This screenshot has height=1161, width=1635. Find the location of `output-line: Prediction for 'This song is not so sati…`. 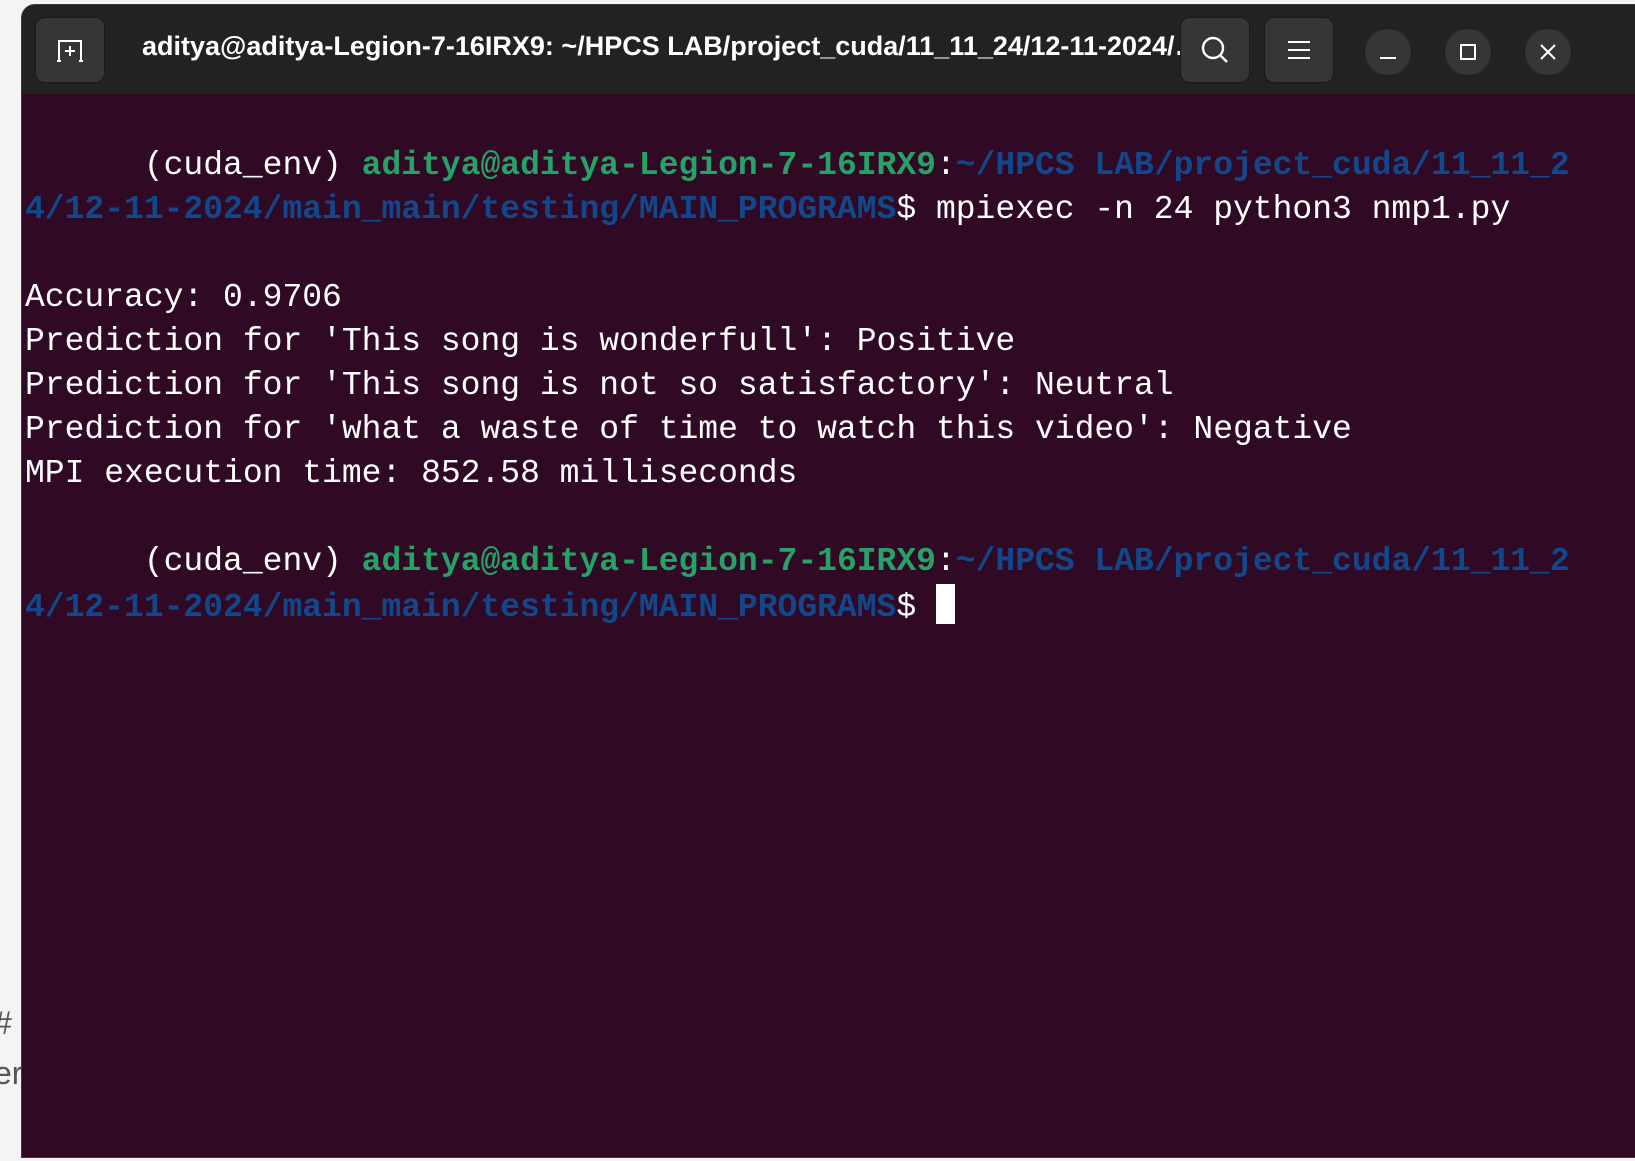

output-line: Prediction for 'This song is not so sati… is located at coordinates (599, 385).